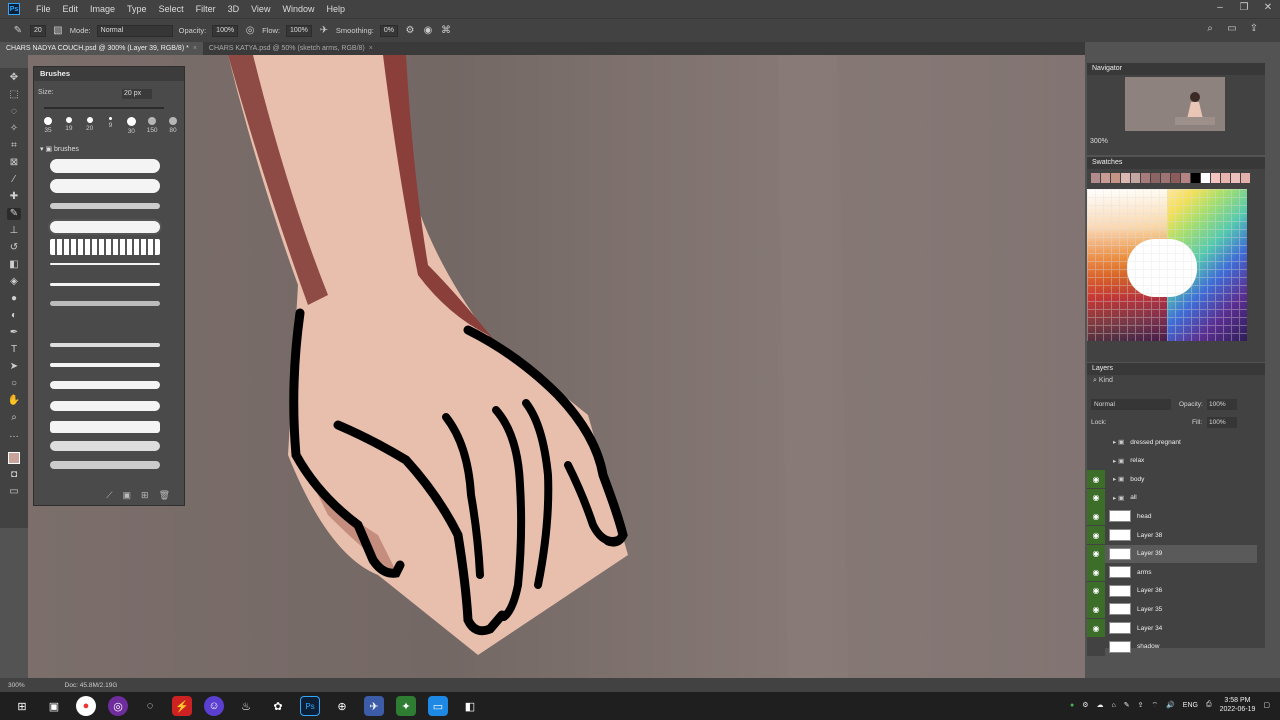 The width and height of the screenshot is (1280, 720). What do you see at coordinates (1172, 628) in the screenshot?
I see `layer-row: ◉ Layer 34` at bounding box center [1172, 628].